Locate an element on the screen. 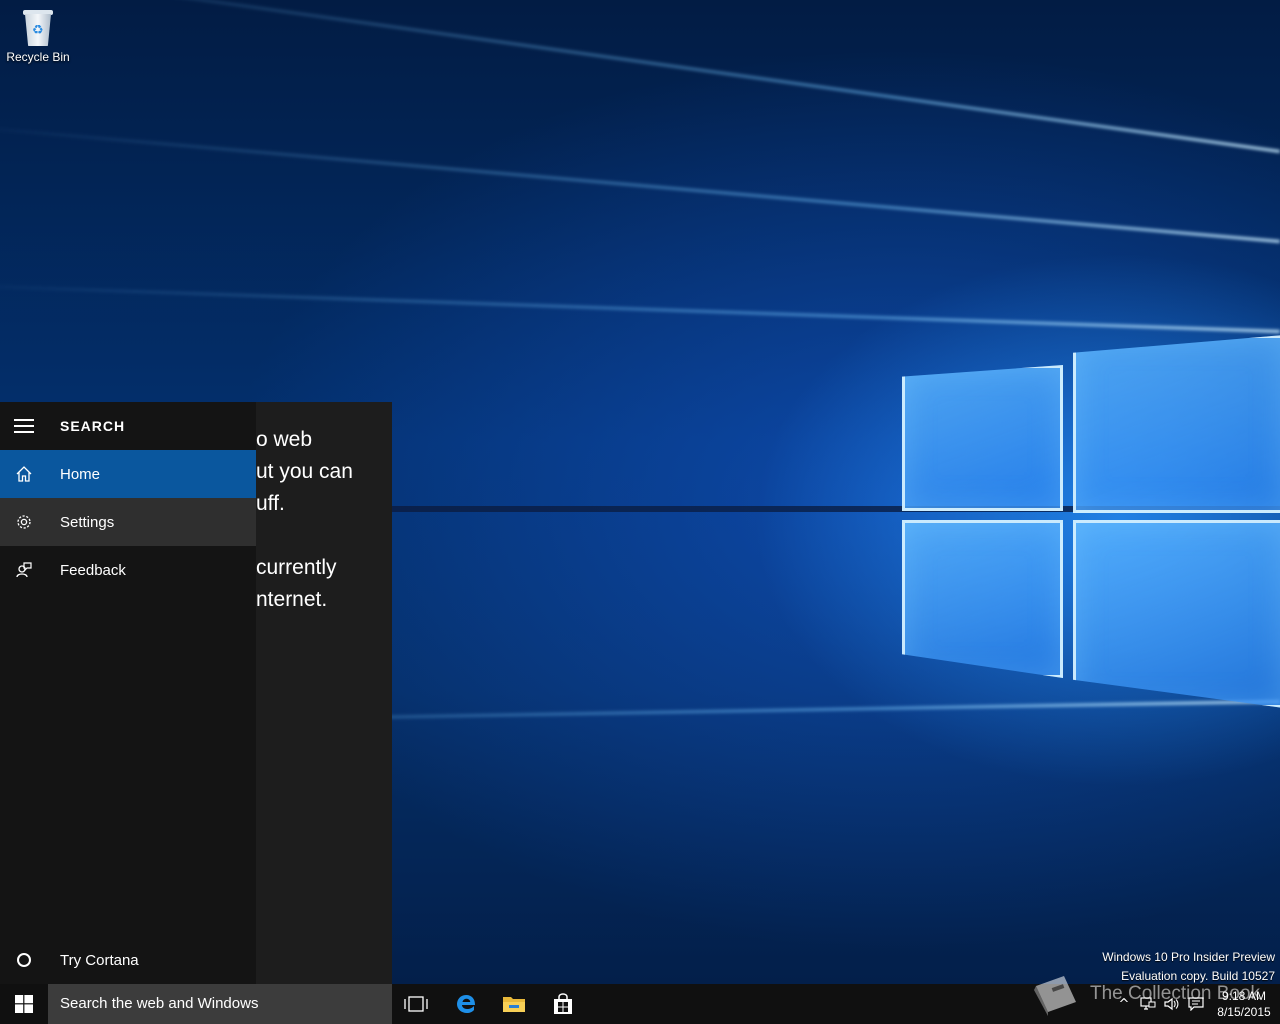 The height and width of the screenshot is (1024, 1280). recycle-bin-icon: ♻ is located at coordinates (38, 26).